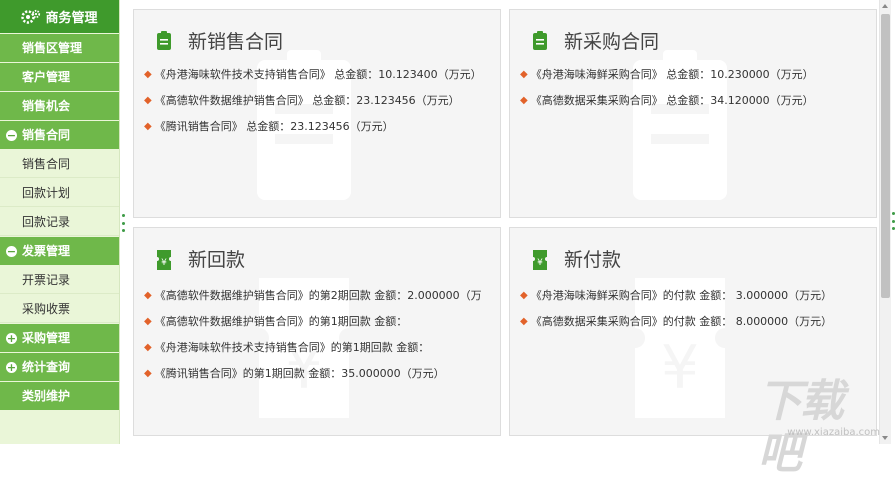  What do you see at coordinates (59, 396) in the screenshot?
I see `sidebar-item-category-maintenance: 类别维护` at bounding box center [59, 396].